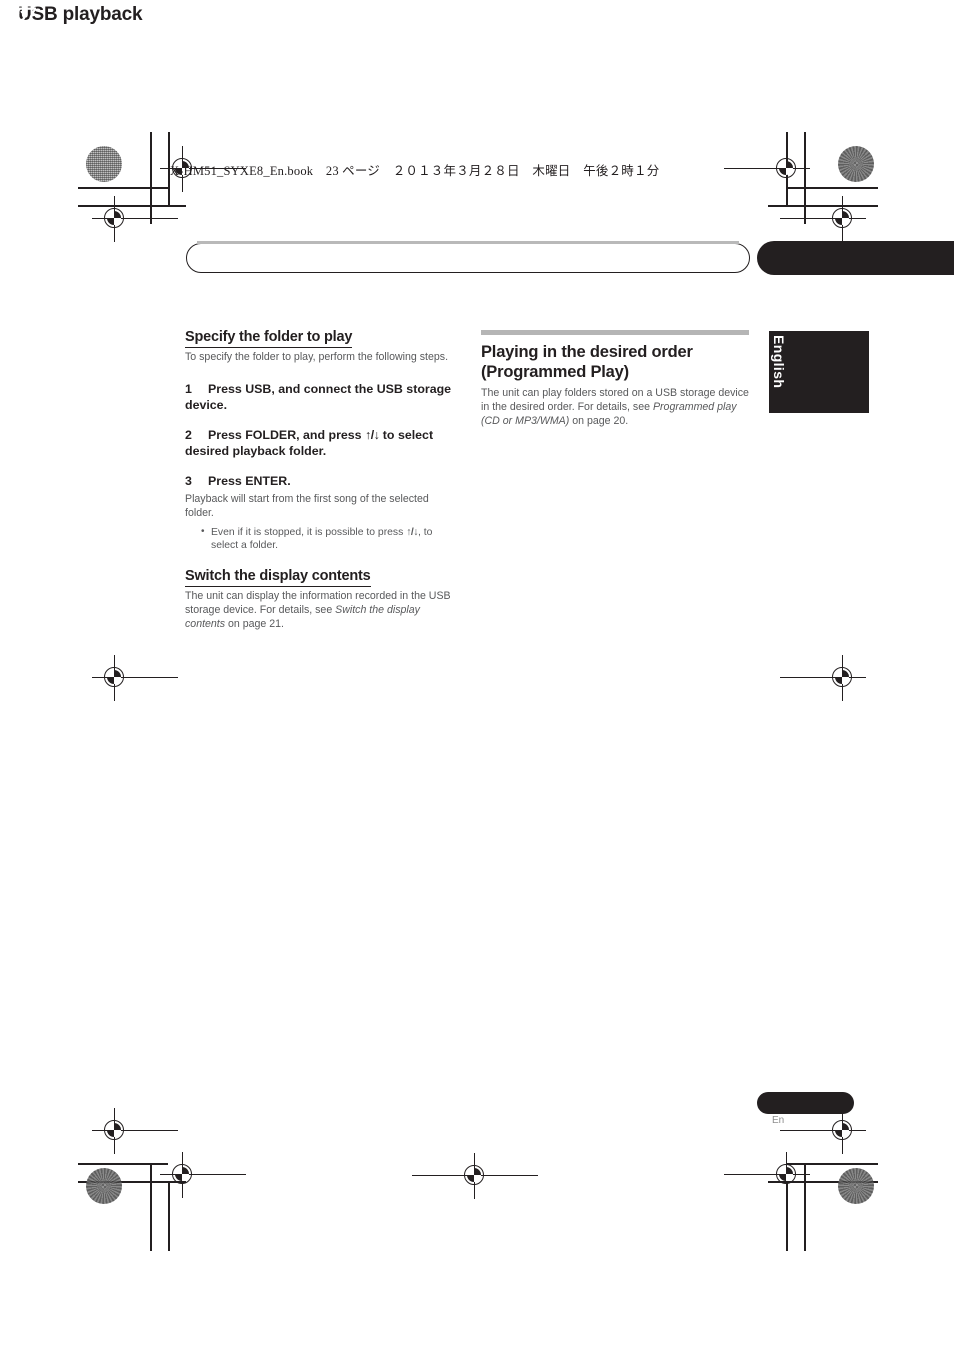  I want to click on page-title: USB playback, so click(80, 14).